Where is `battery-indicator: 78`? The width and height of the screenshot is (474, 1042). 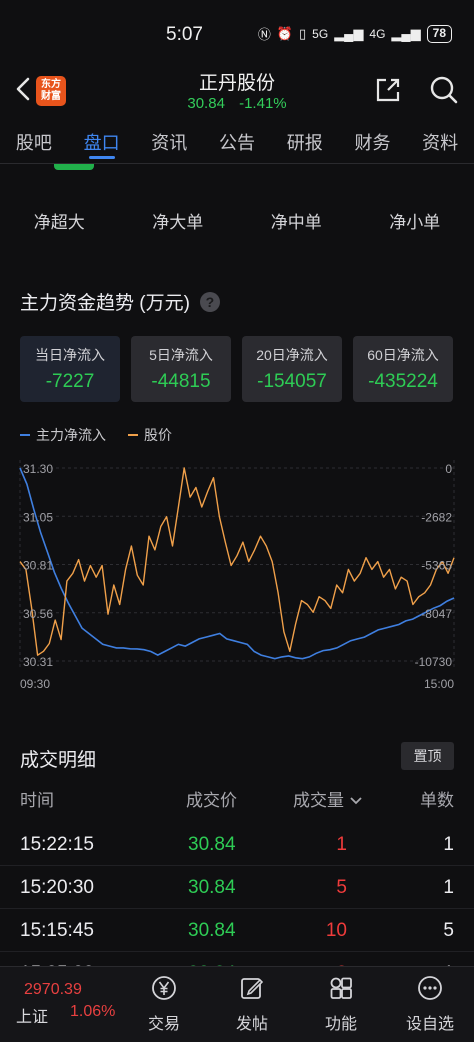 battery-indicator: 78 is located at coordinates (439, 33).